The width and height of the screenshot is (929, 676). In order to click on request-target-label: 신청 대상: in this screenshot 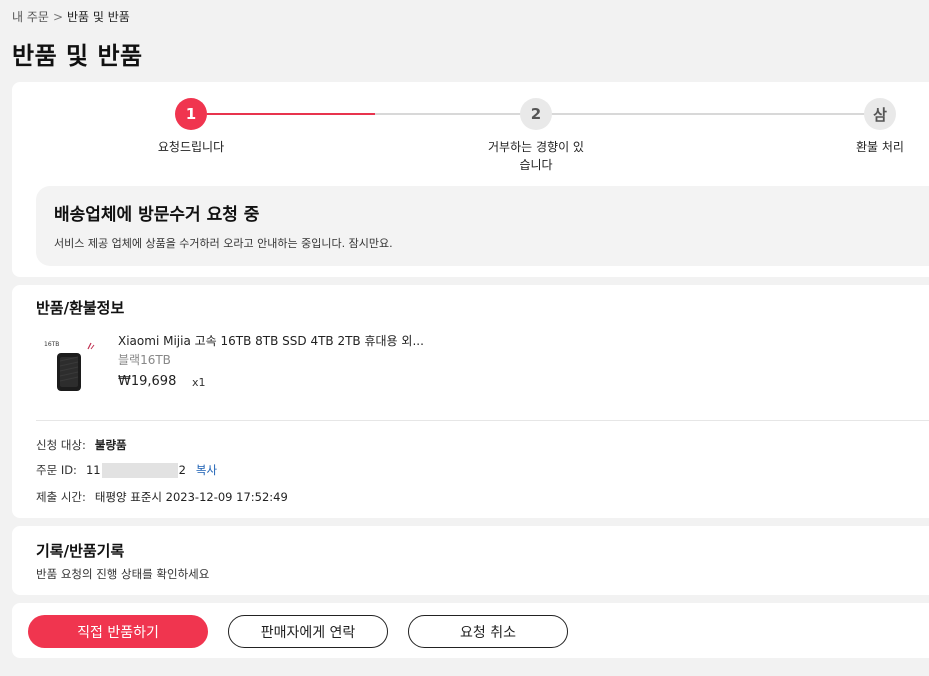, I will do `click(61, 445)`.